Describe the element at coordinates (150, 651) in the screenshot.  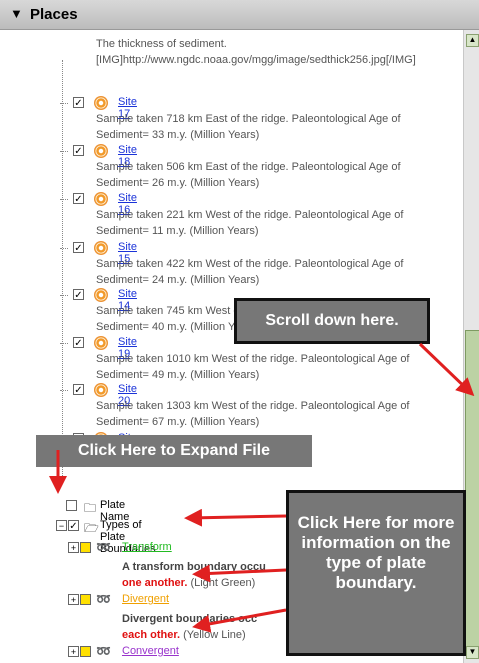
I see `boundary-link: Convergent` at that location.